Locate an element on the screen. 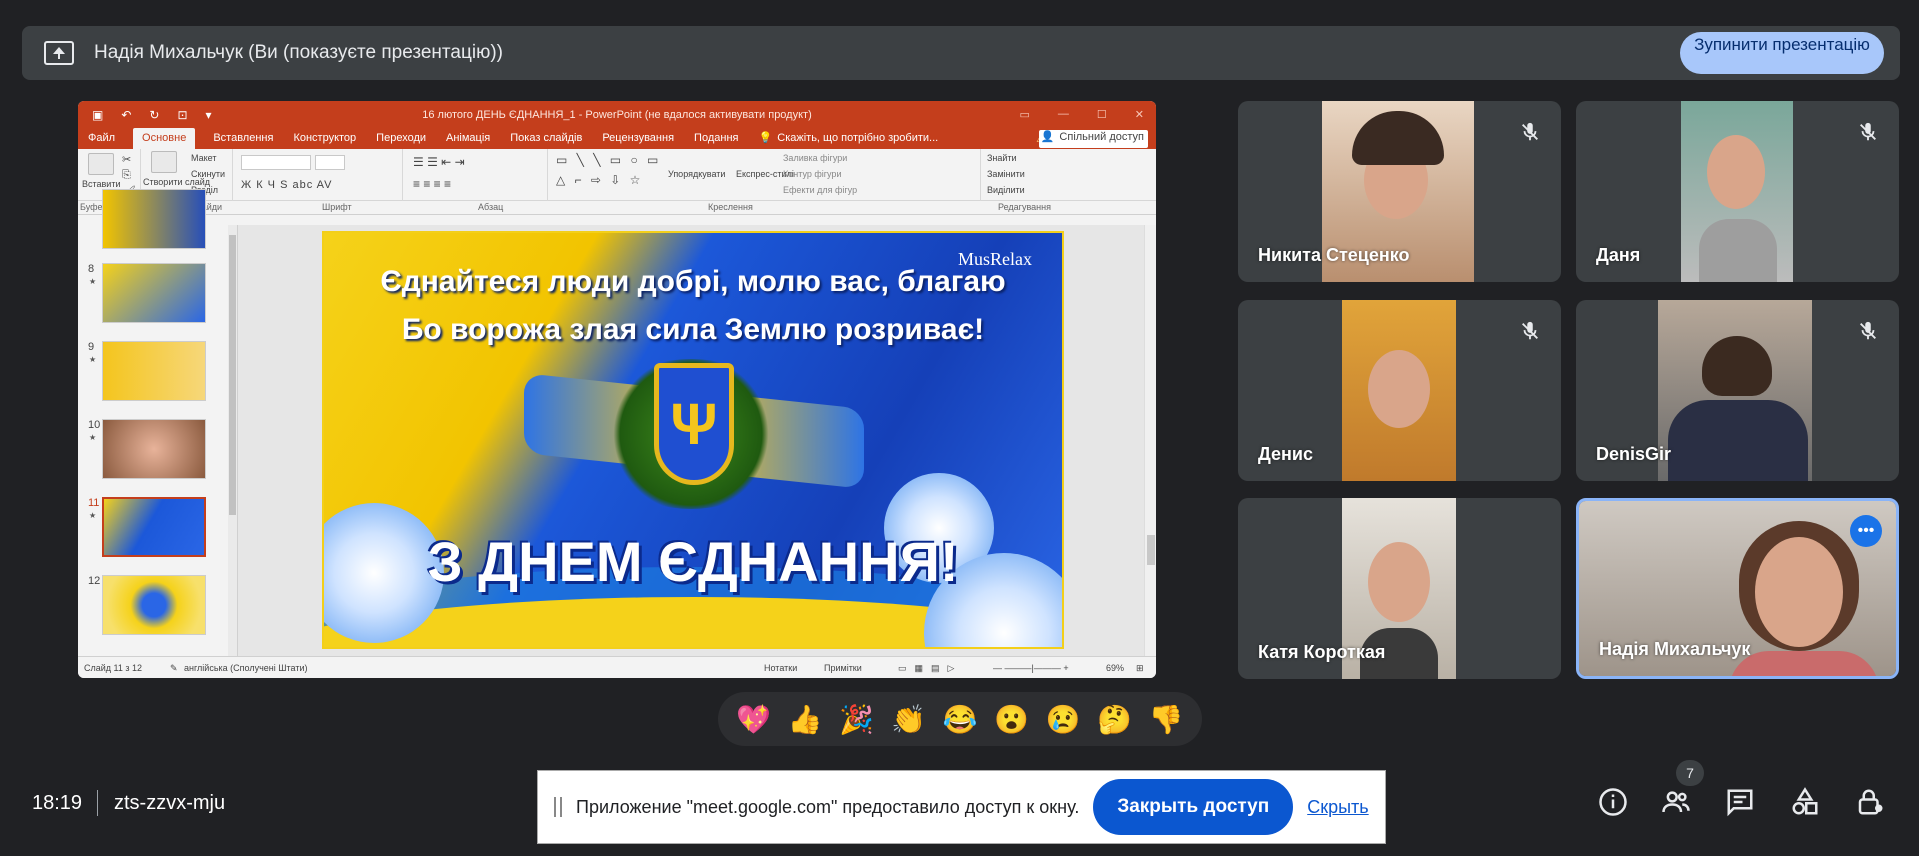 This screenshot has width=1919, height=856. stop-presenting-button: Зупинити презентацію is located at coordinates (1782, 53).